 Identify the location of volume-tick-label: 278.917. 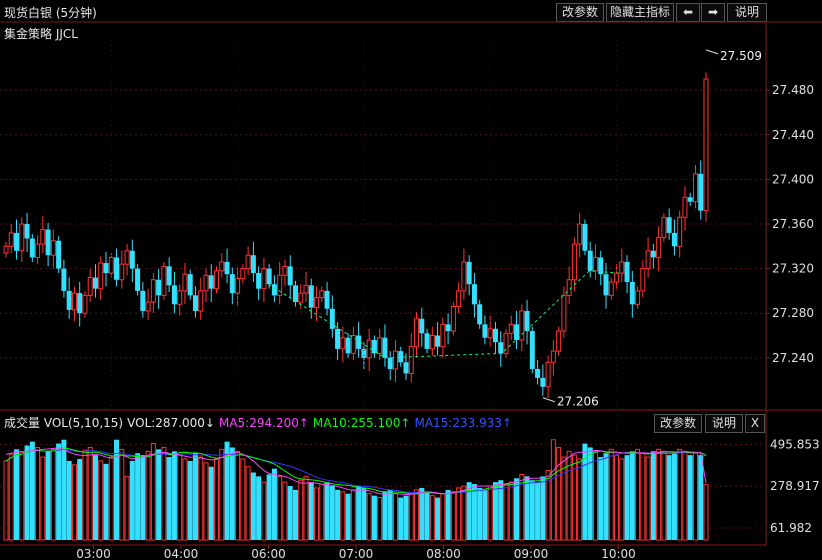
(795, 486).